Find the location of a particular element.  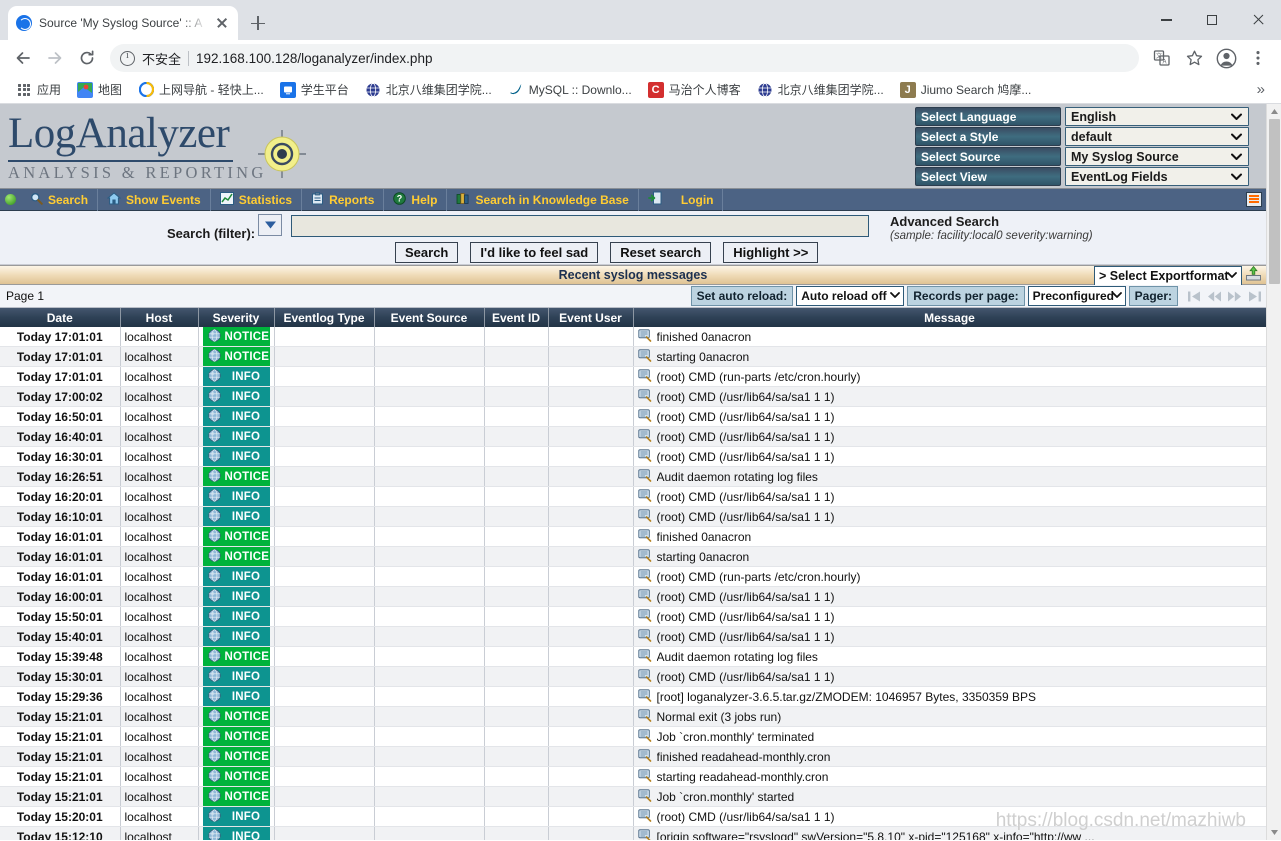

nav-item-show-events: Show Events is located at coordinates (154, 199).